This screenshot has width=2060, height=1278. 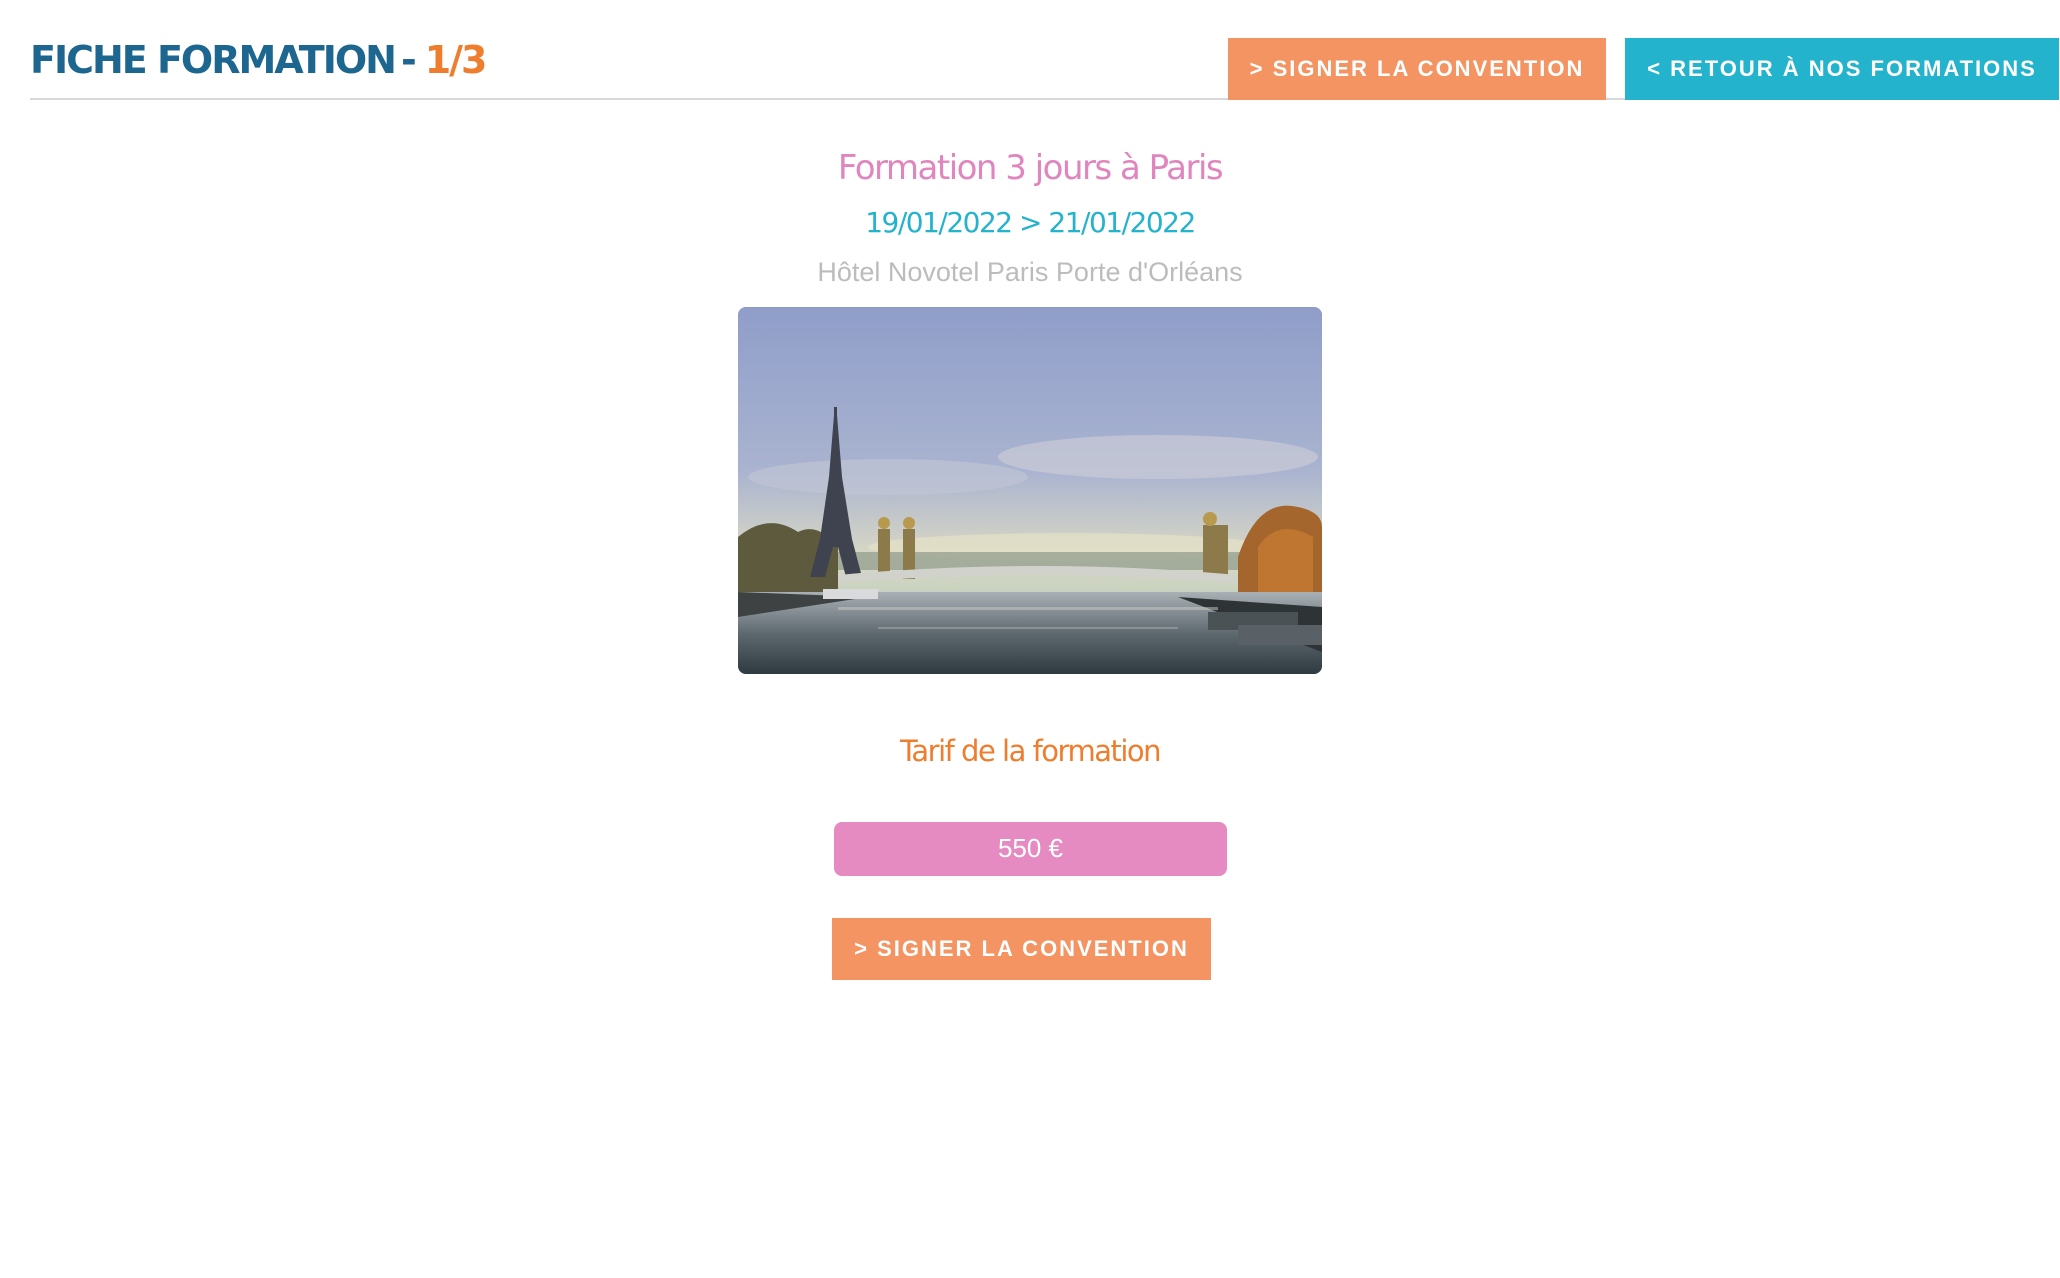 I want to click on sign-convention-button-bottom: > SIGNER LA CONVENTION, so click(x=1021, y=949).